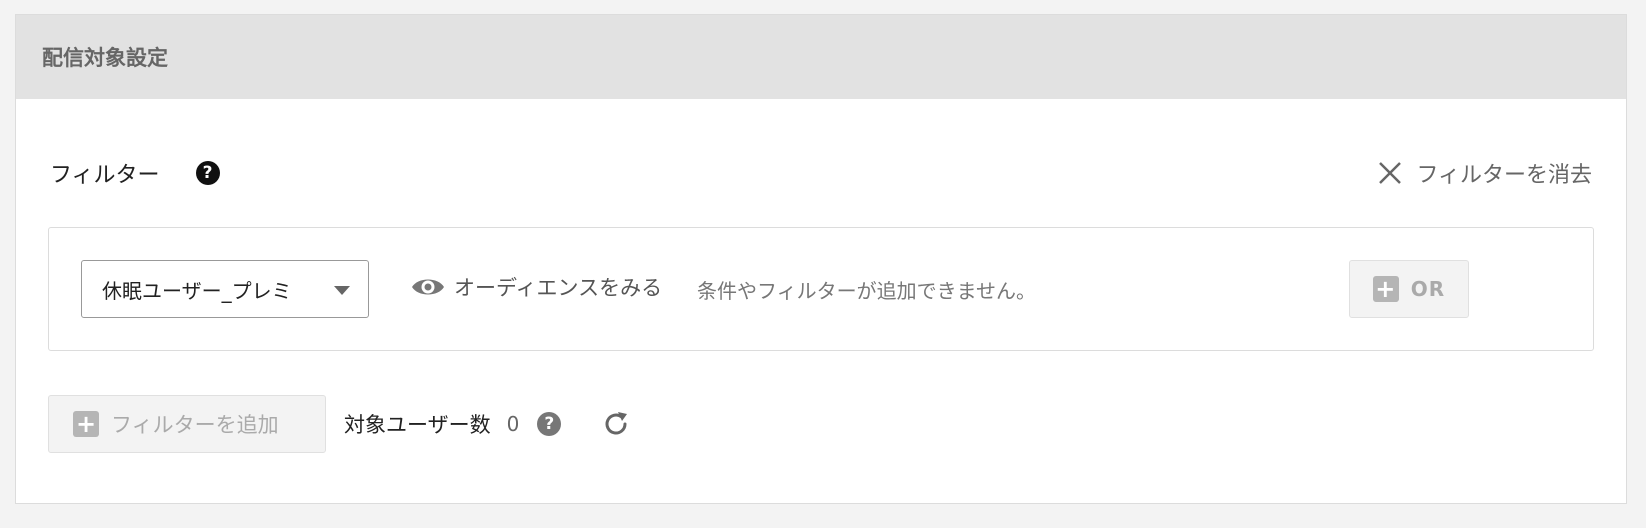 The width and height of the screenshot is (1646, 528). What do you see at coordinates (417, 425) in the screenshot?
I see `target-users-label: 対象ユーザー数` at bounding box center [417, 425].